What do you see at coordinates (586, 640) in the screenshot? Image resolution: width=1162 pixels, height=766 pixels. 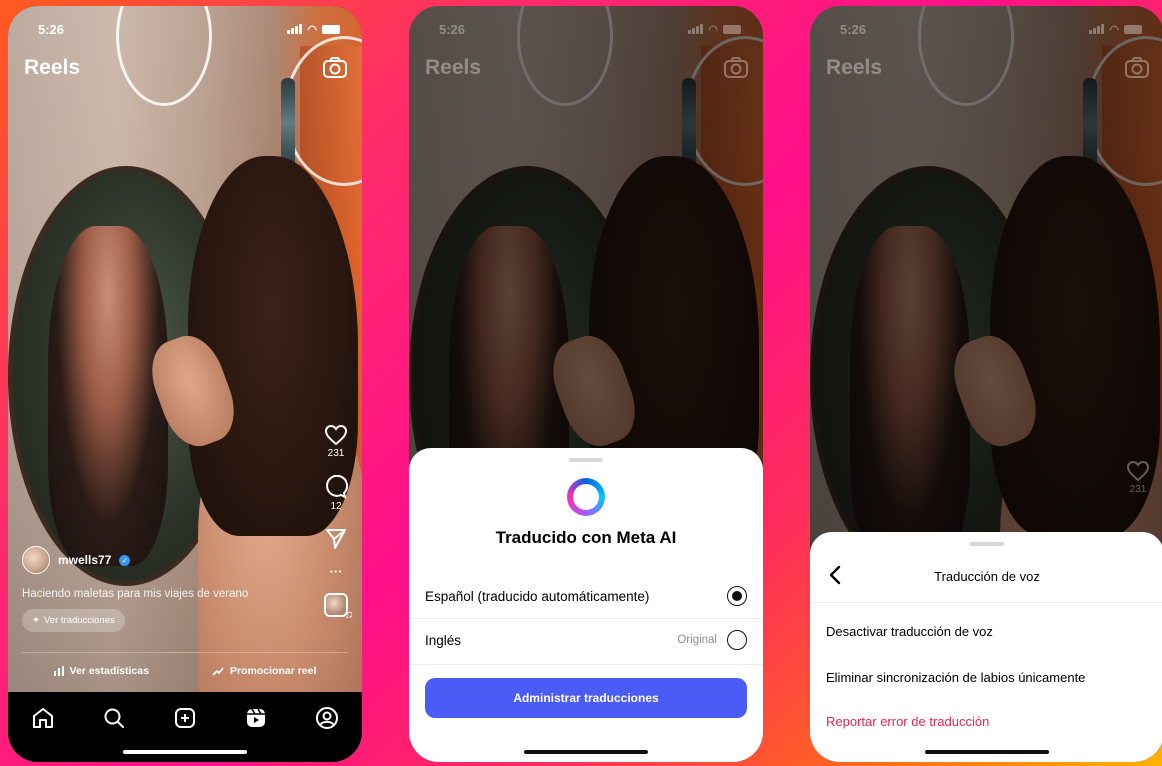 I see `option-english: Inglés Original` at bounding box center [586, 640].